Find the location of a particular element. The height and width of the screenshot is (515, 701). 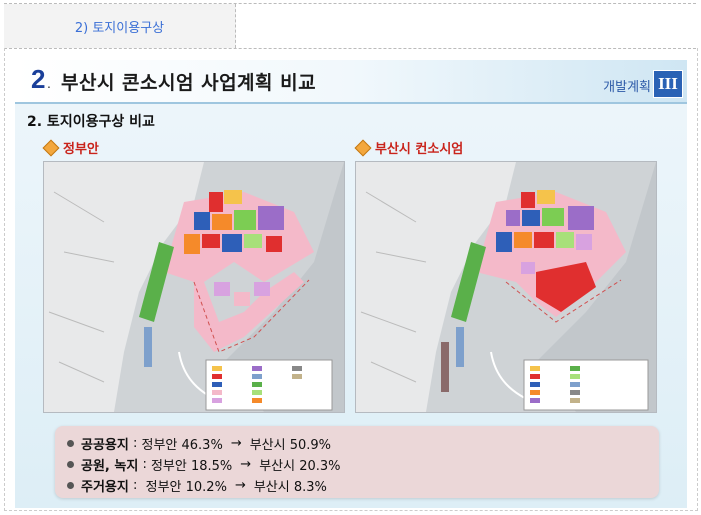

summary-item-park: 공원, 녹지 : 정부안 18.5% → 부산시 20.3% is located at coordinates (204, 464).